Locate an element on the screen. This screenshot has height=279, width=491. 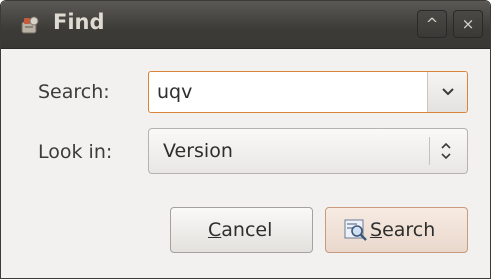
cancel-button-label: Cancel is located at coordinates (240, 230).